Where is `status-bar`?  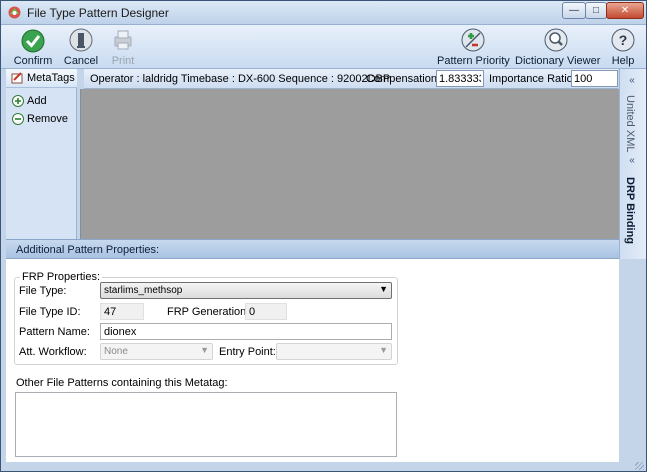 status-bar is located at coordinates (326, 466).